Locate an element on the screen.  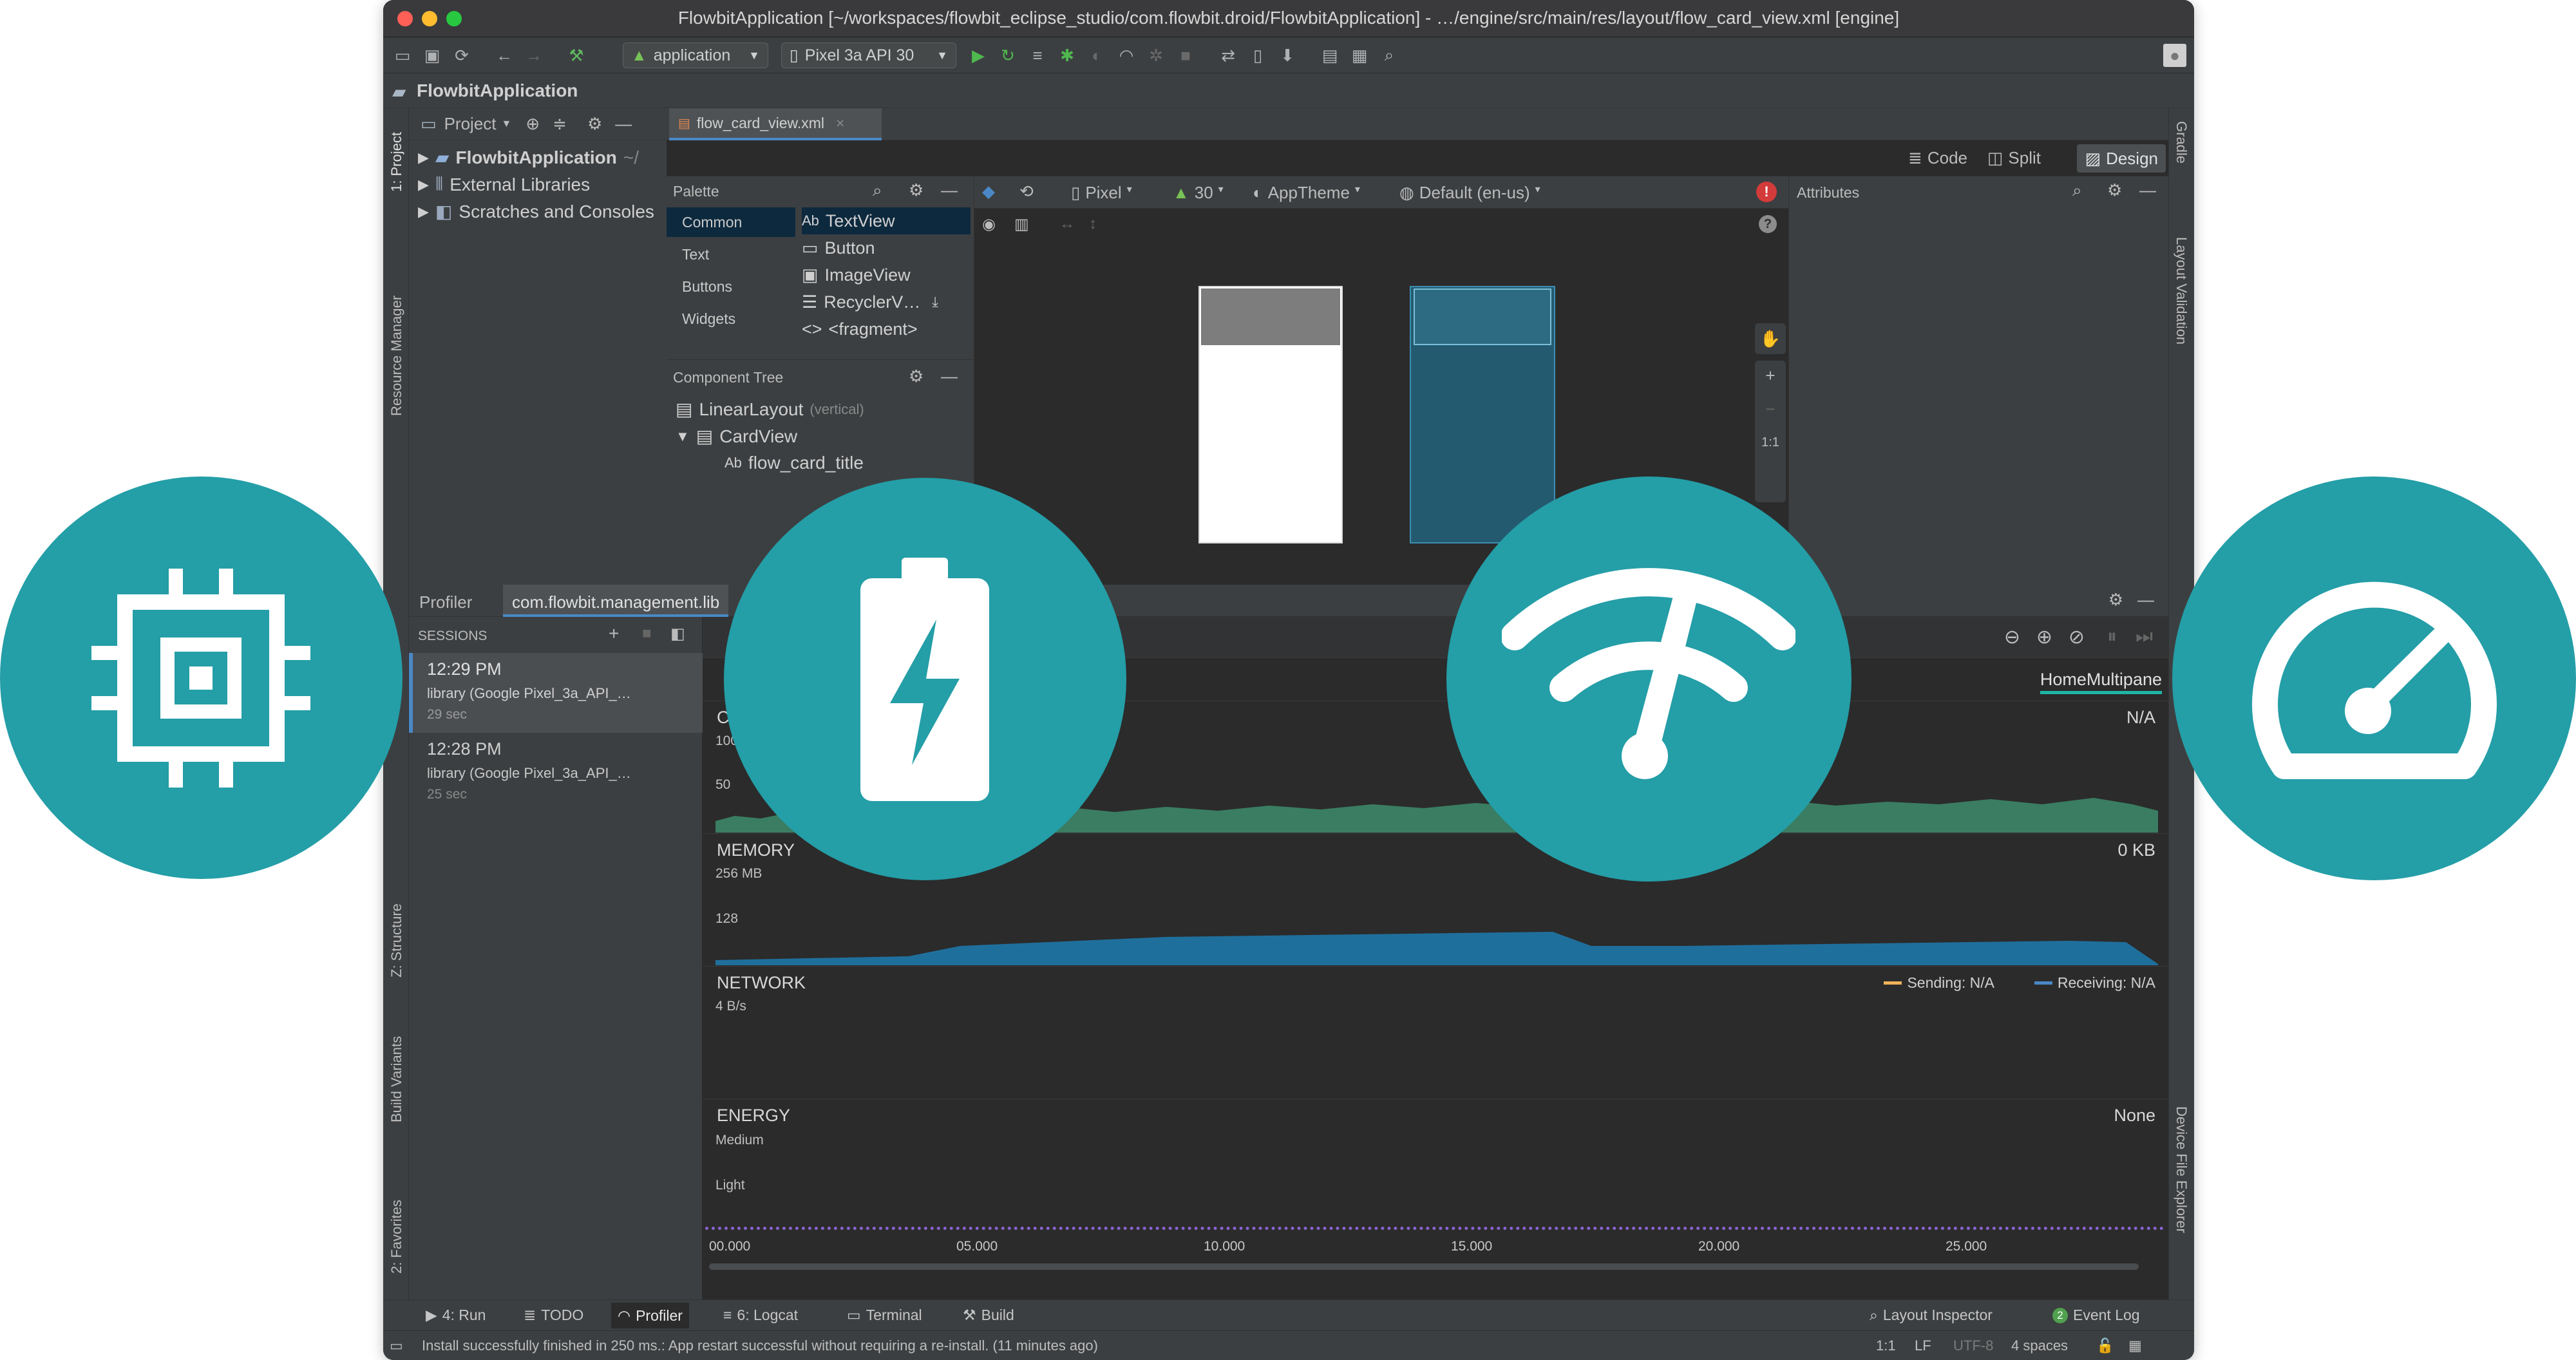
gradle-sync-icon: ⇄ is located at coordinates (1228, 55).